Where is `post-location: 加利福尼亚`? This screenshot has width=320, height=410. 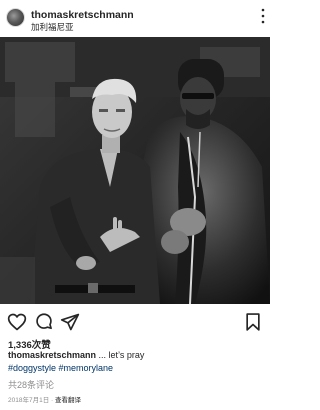
post-location: 加利福尼亚 is located at coordinates (52, 27).